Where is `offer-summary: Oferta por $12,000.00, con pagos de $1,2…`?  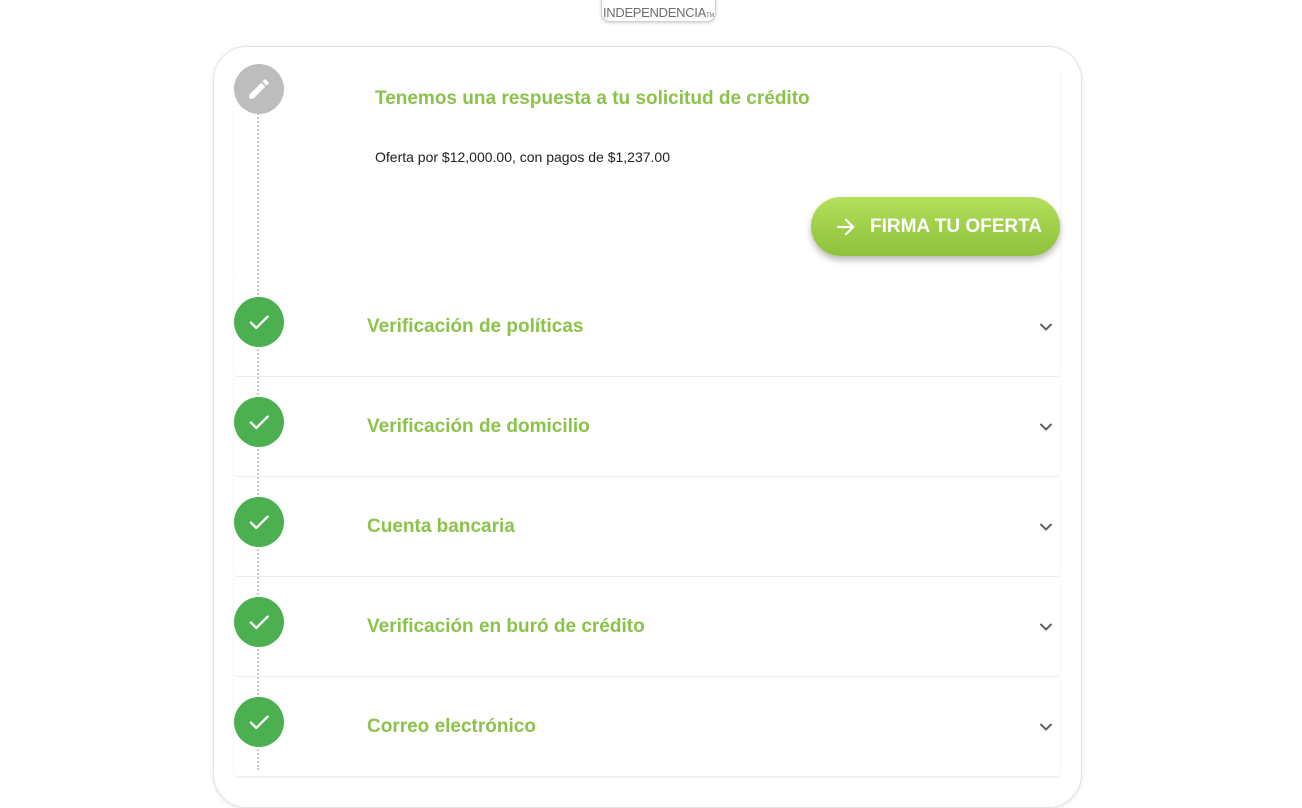 offer-summary: Oferta por $12,000.00, con pagos de $1,2… is located at coordinates (523, 157).